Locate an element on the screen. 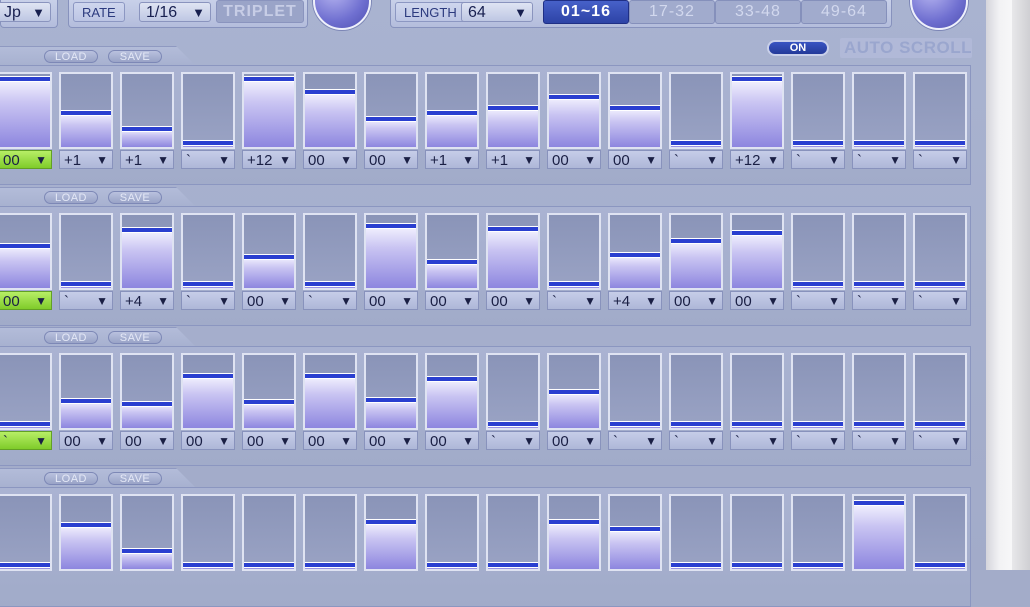 Image resolution: width=1030 pixels, height=607 pixels. triplet-button: TRIPLET is located at coordinates (260, 11).